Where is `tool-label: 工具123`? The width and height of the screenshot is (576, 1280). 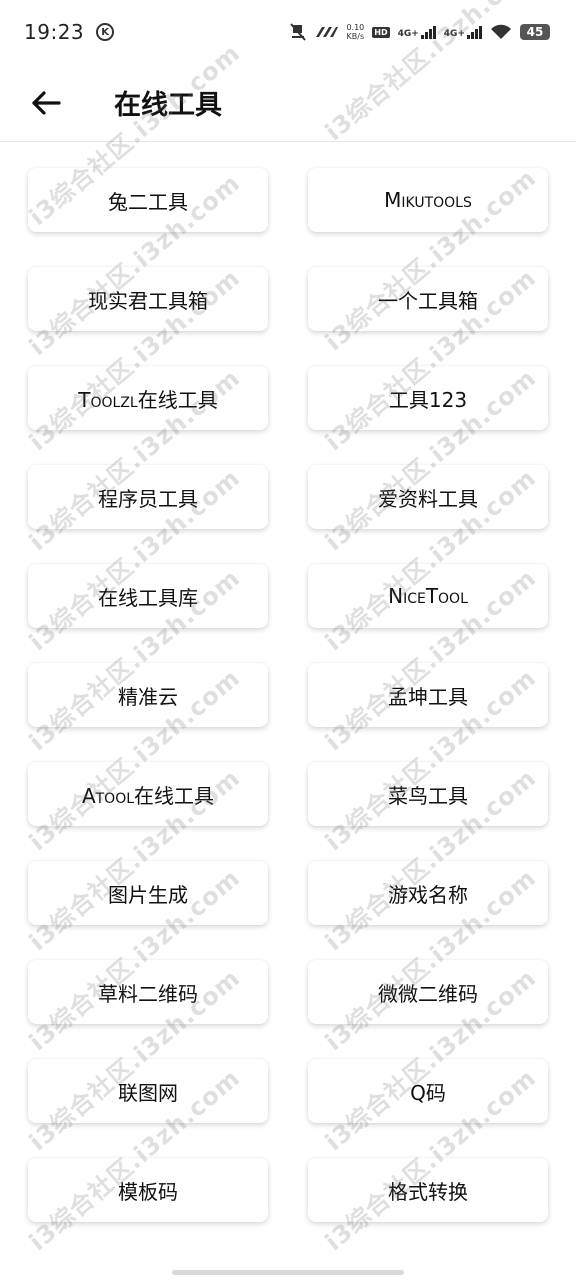 tool-label: 工具123 is located at coordinates (428, 399).